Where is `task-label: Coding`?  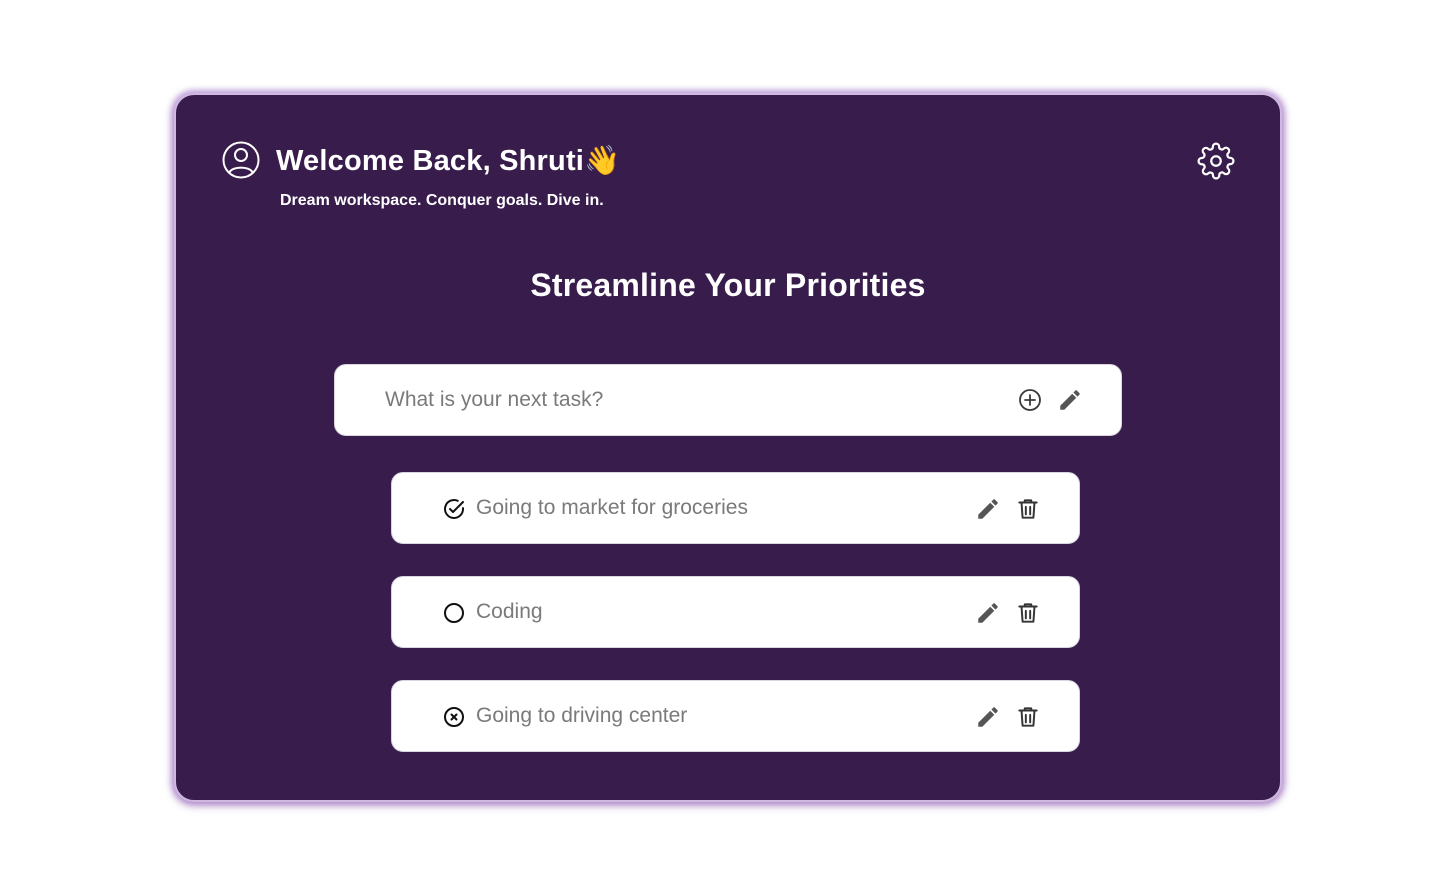 task-label: Coding is located at coordinates (509, 611).